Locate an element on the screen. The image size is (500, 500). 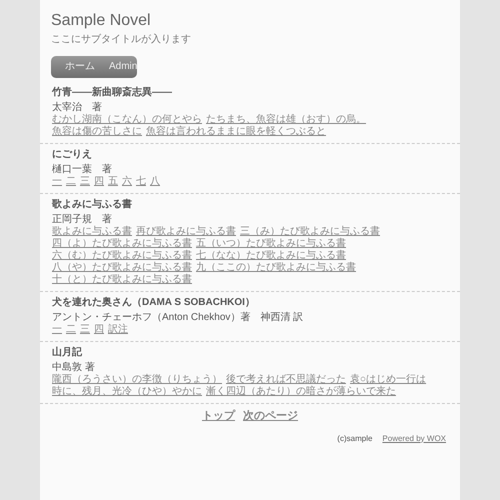
site-title: Sample Novel is located at coordinates (101, 21).